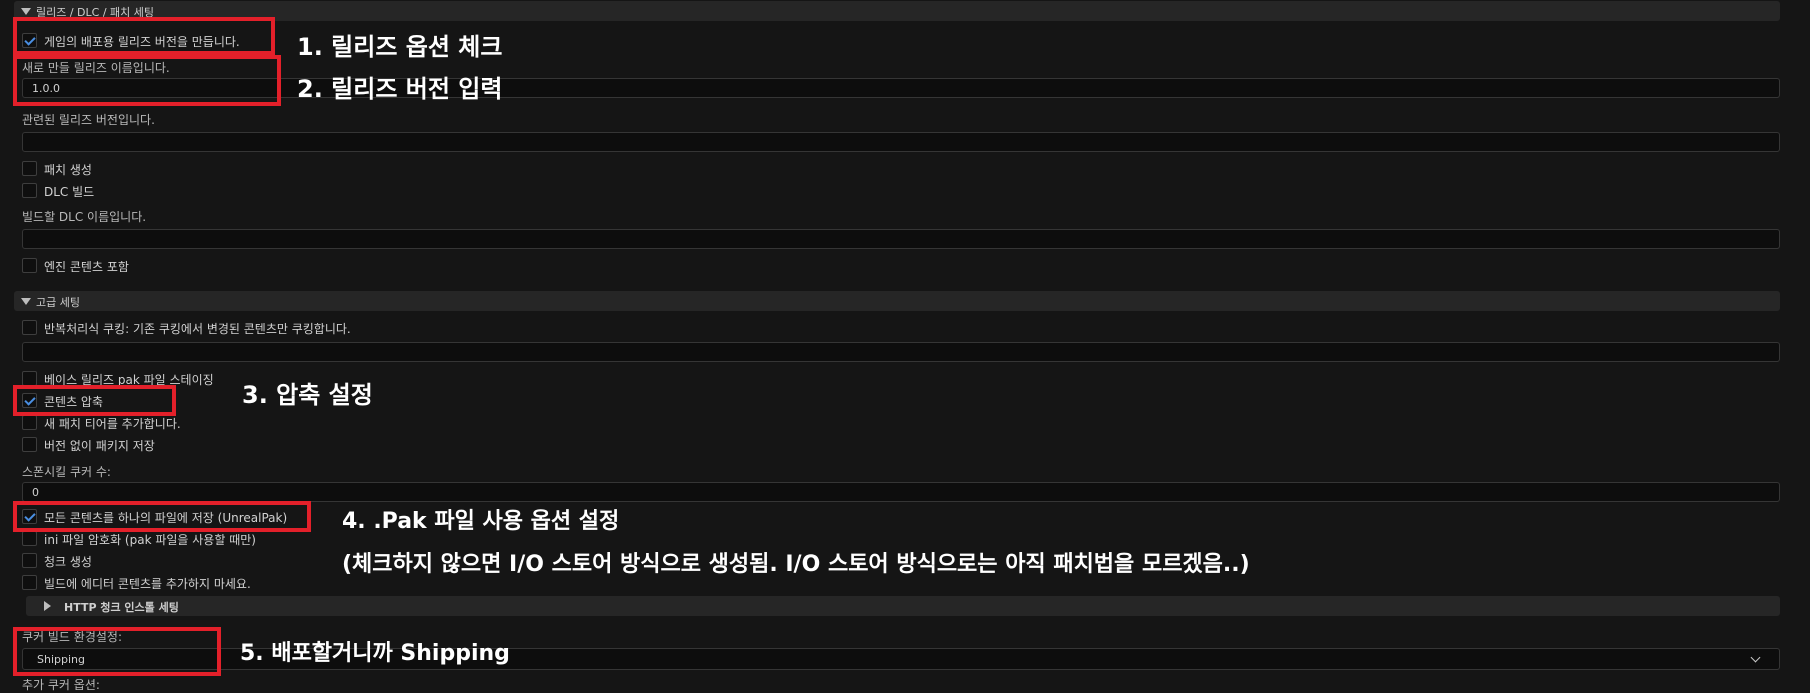 Image resolution: width=1810 pixels, height=693 pixels. I want to click on annotation-5: 5. 배포할거니까 Shipping, so click(375, 653).